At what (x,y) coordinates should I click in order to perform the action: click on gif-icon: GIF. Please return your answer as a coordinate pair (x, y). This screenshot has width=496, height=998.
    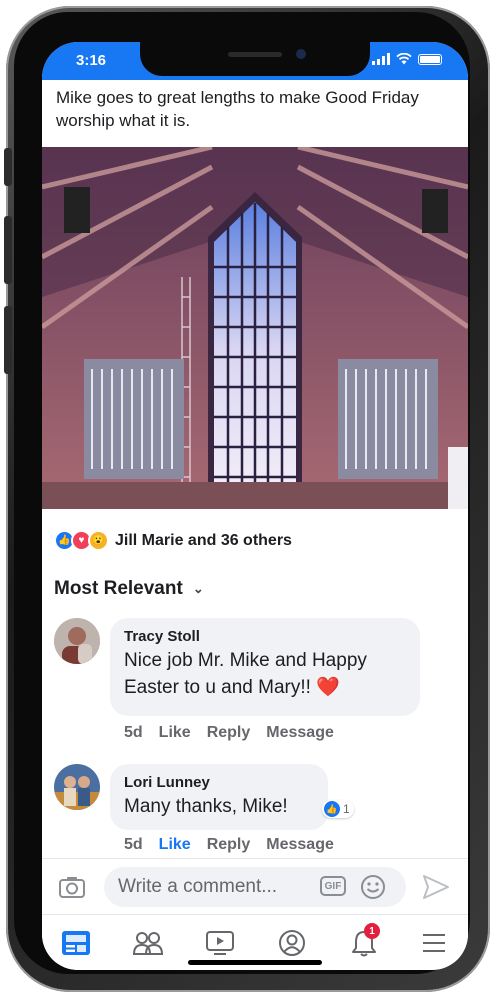
    Looking at the image, I should click on (333, 886).